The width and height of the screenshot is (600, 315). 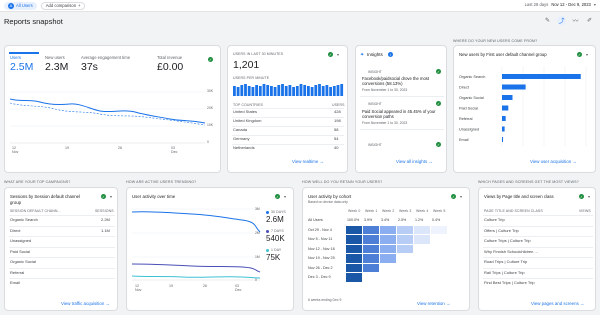 I want to click on cohort-cell-value: 100.0%, so click(x=353, y=220).